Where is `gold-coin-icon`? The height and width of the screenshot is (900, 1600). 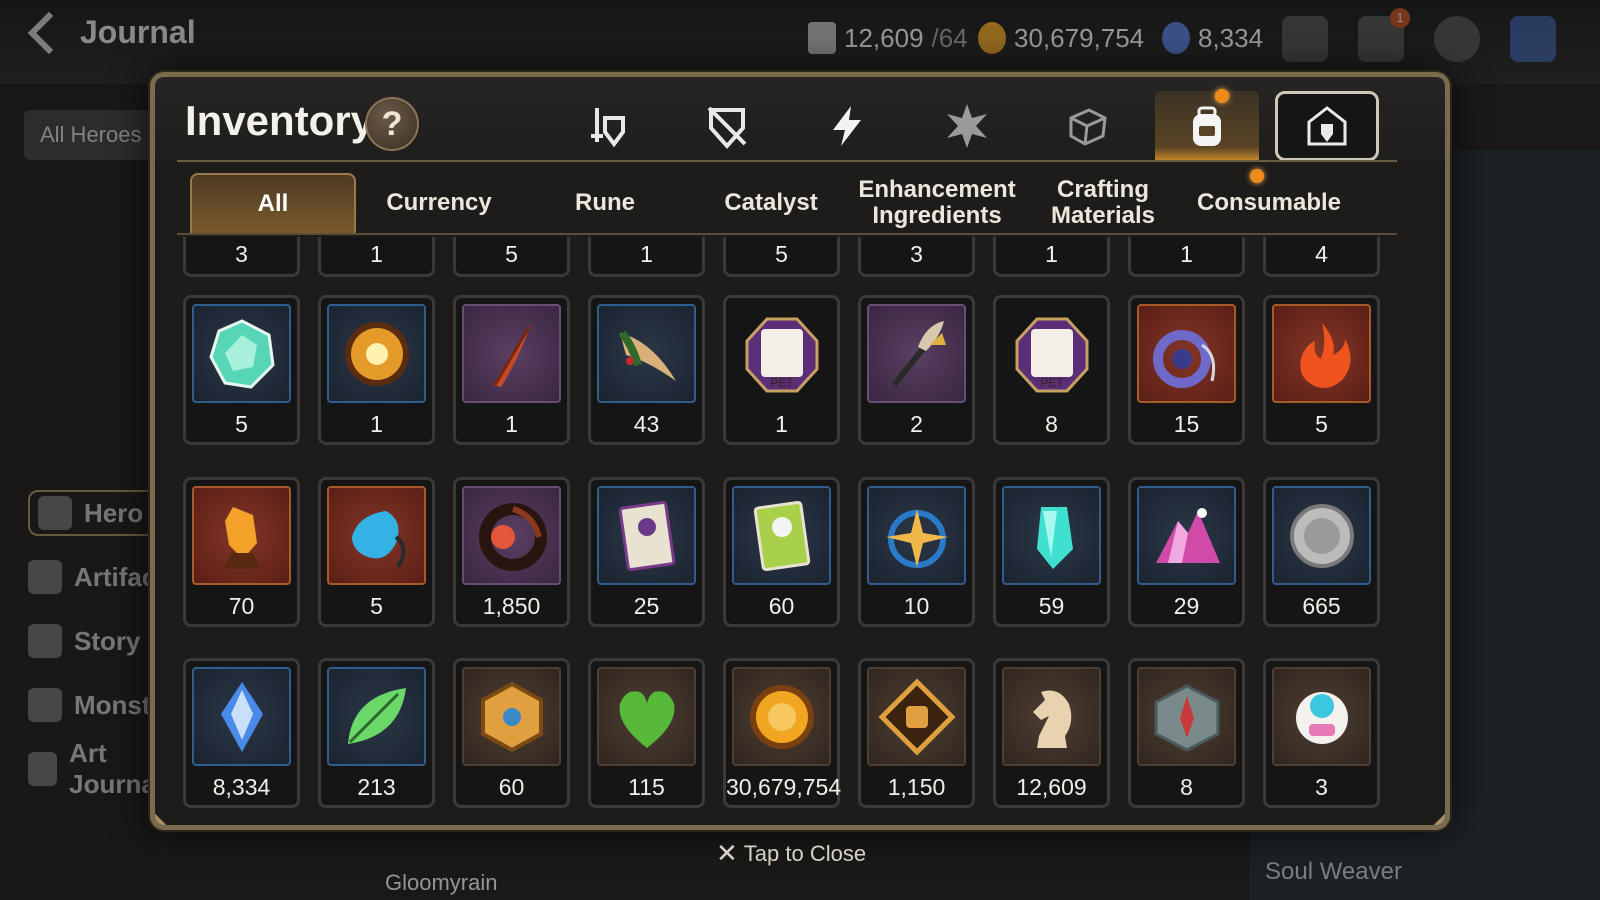 gold-coin-icon is located at coordinates (781, 716).